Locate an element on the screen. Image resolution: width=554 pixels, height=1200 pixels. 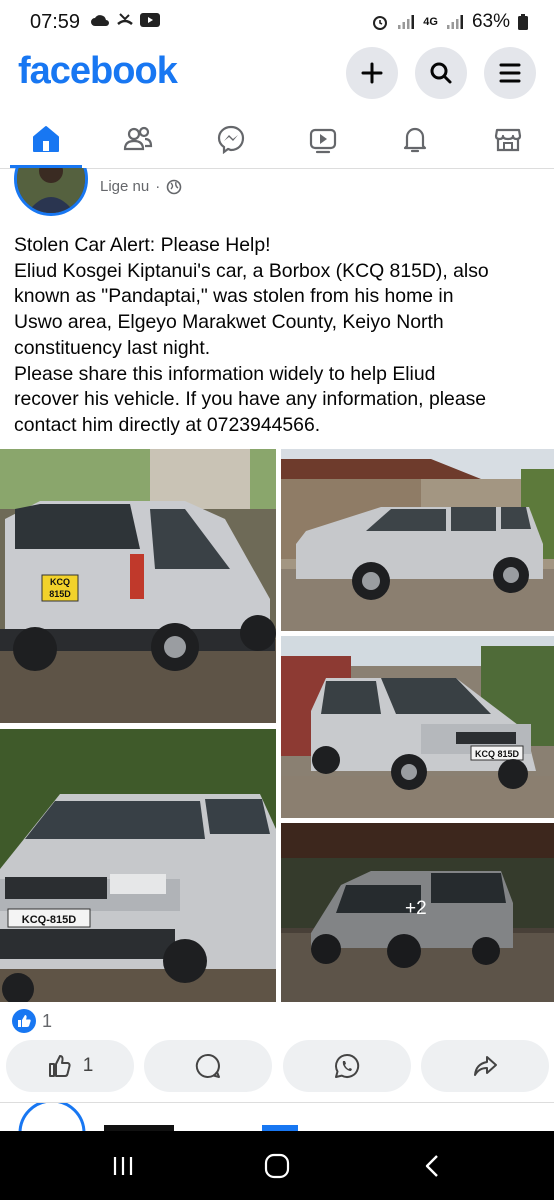
home-button is located at coordinates (277, 1165).